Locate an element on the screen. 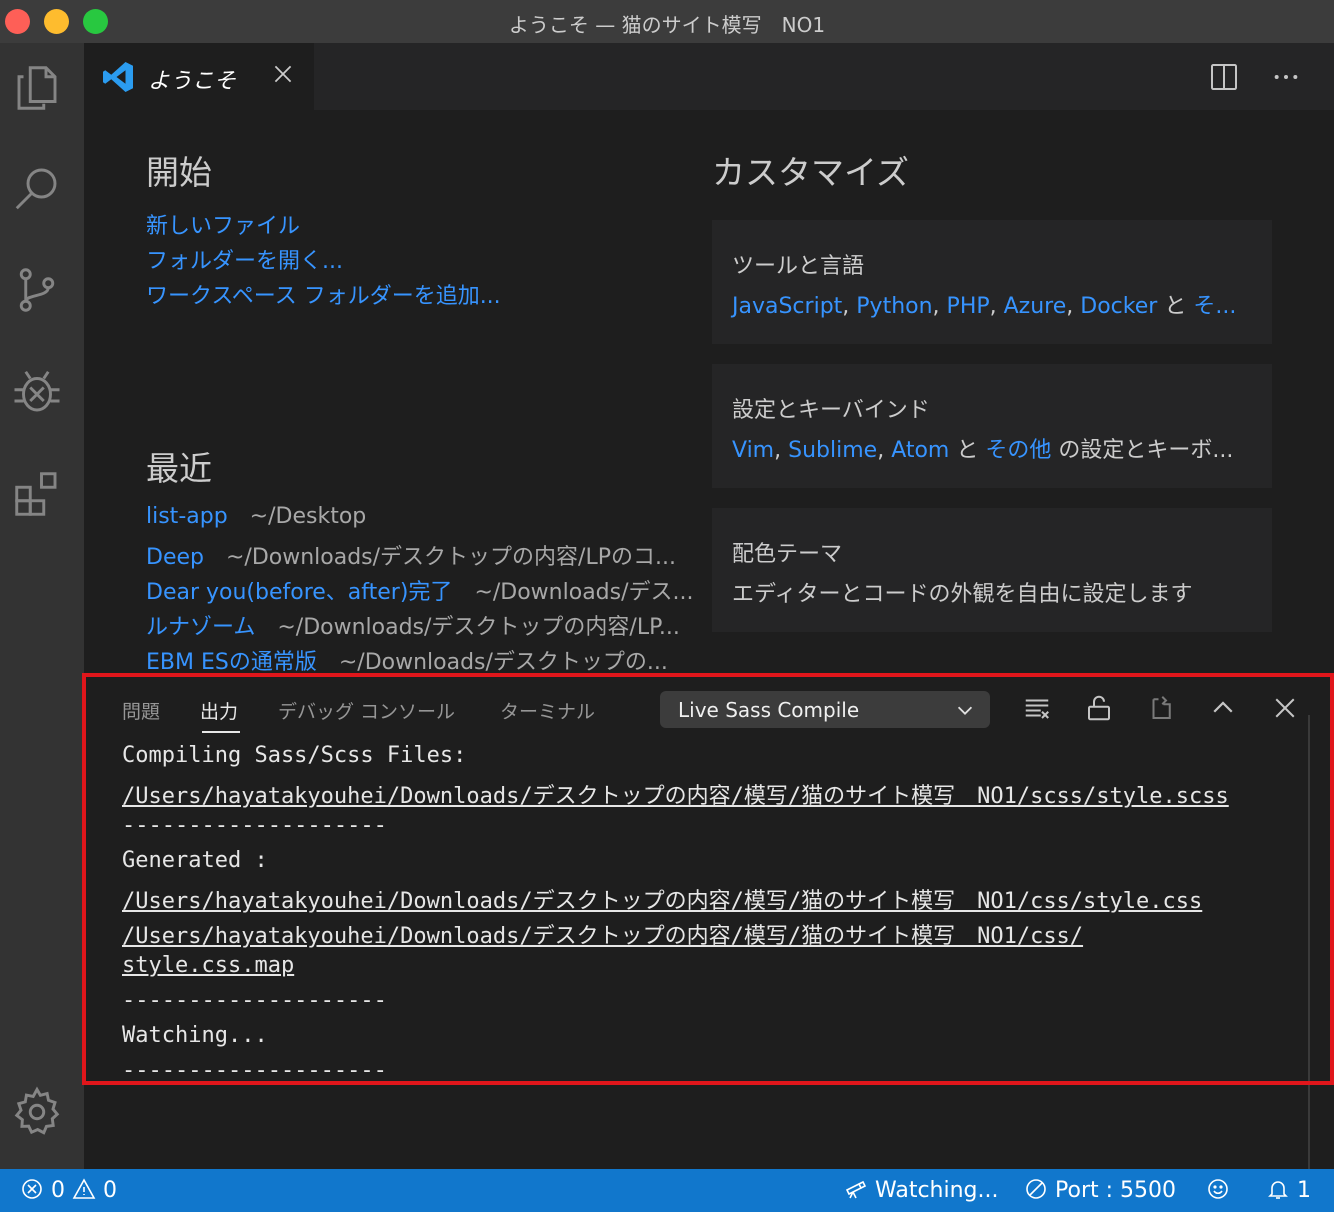 Image resolution: width=1334 pixels, height=1212 pixels. keymap-link: Vim is located at coordinates (753, 450).